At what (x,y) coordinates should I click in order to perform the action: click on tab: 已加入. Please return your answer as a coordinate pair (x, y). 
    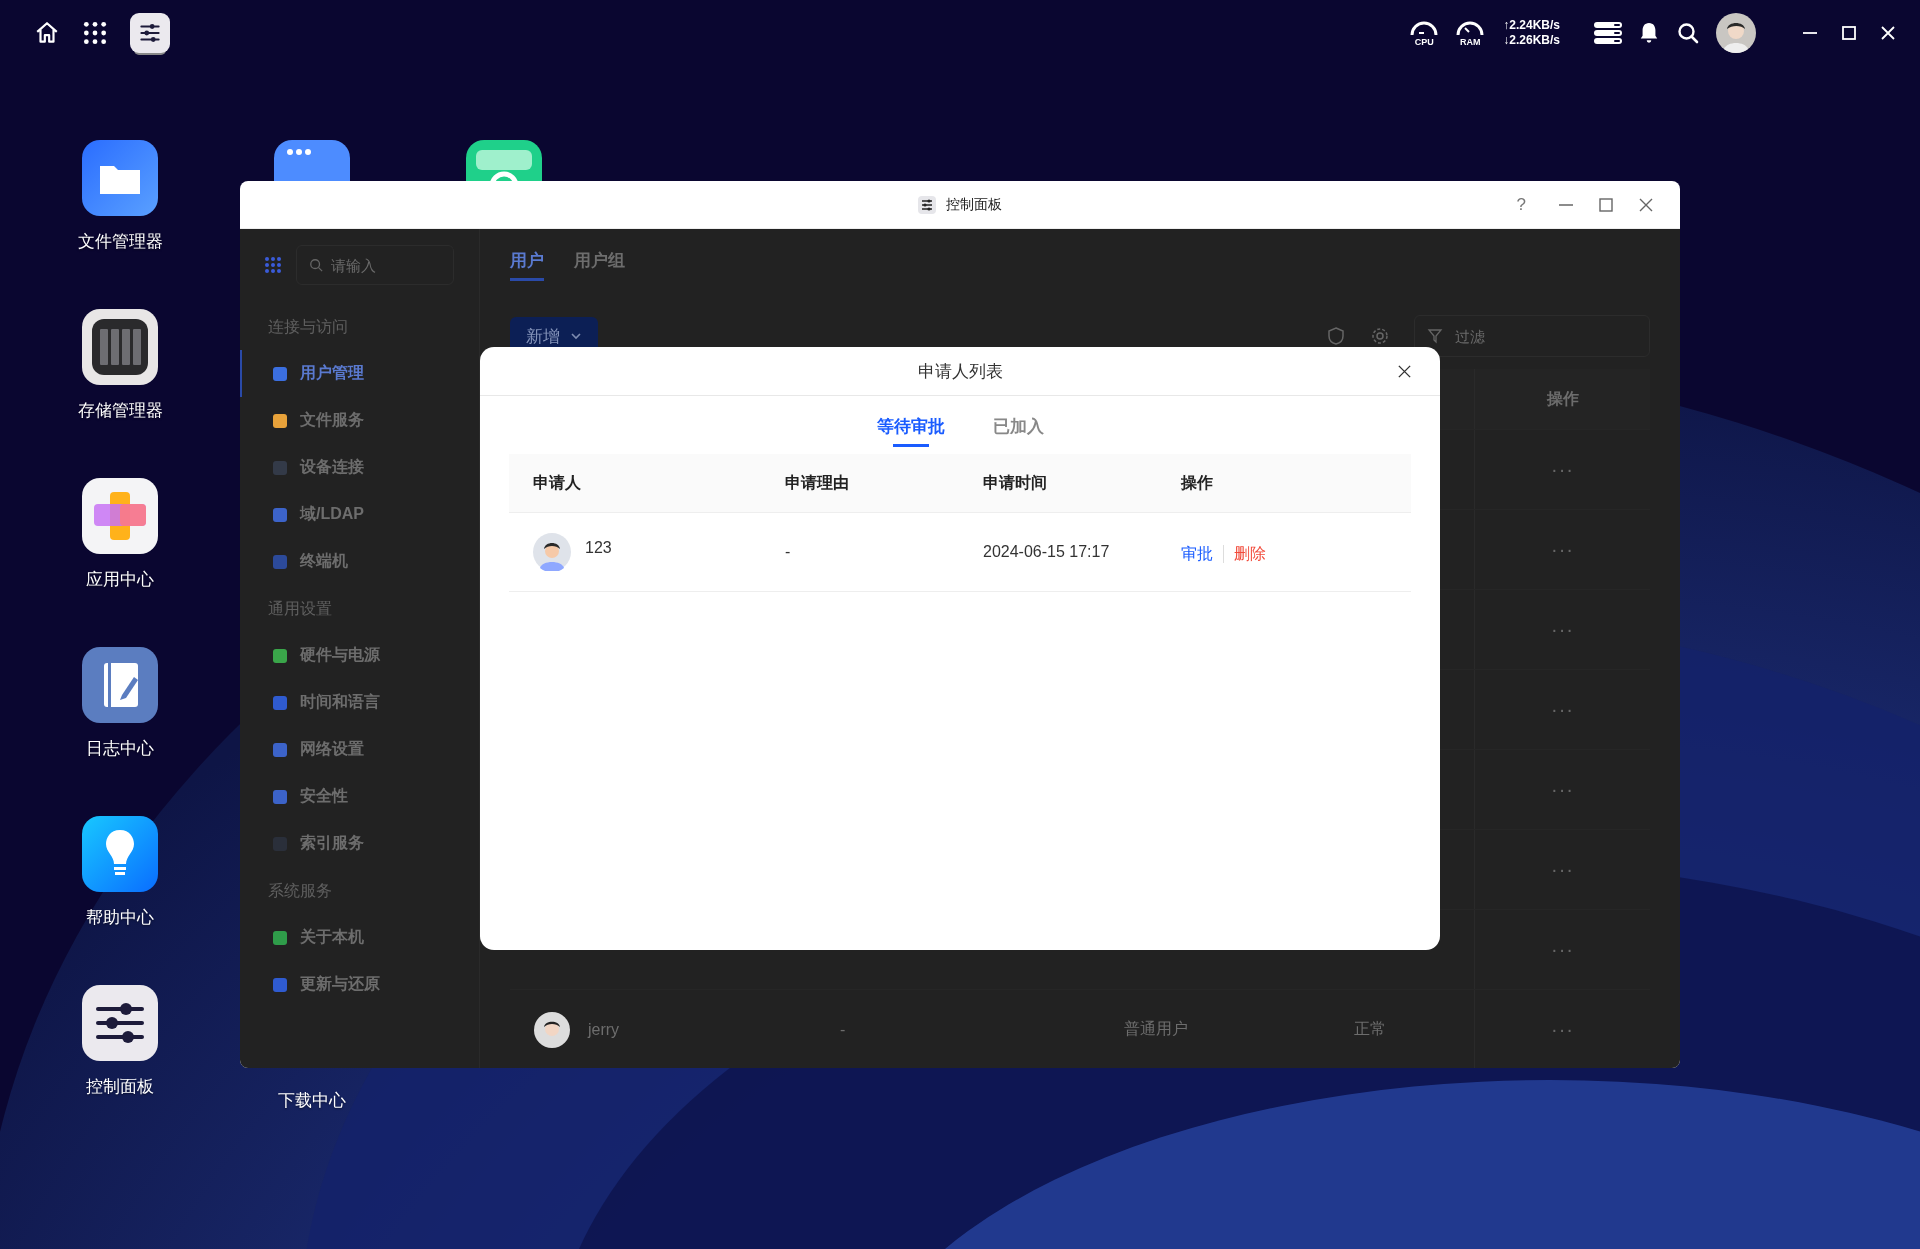
    Looking at the image, I should click on (1018, 427).